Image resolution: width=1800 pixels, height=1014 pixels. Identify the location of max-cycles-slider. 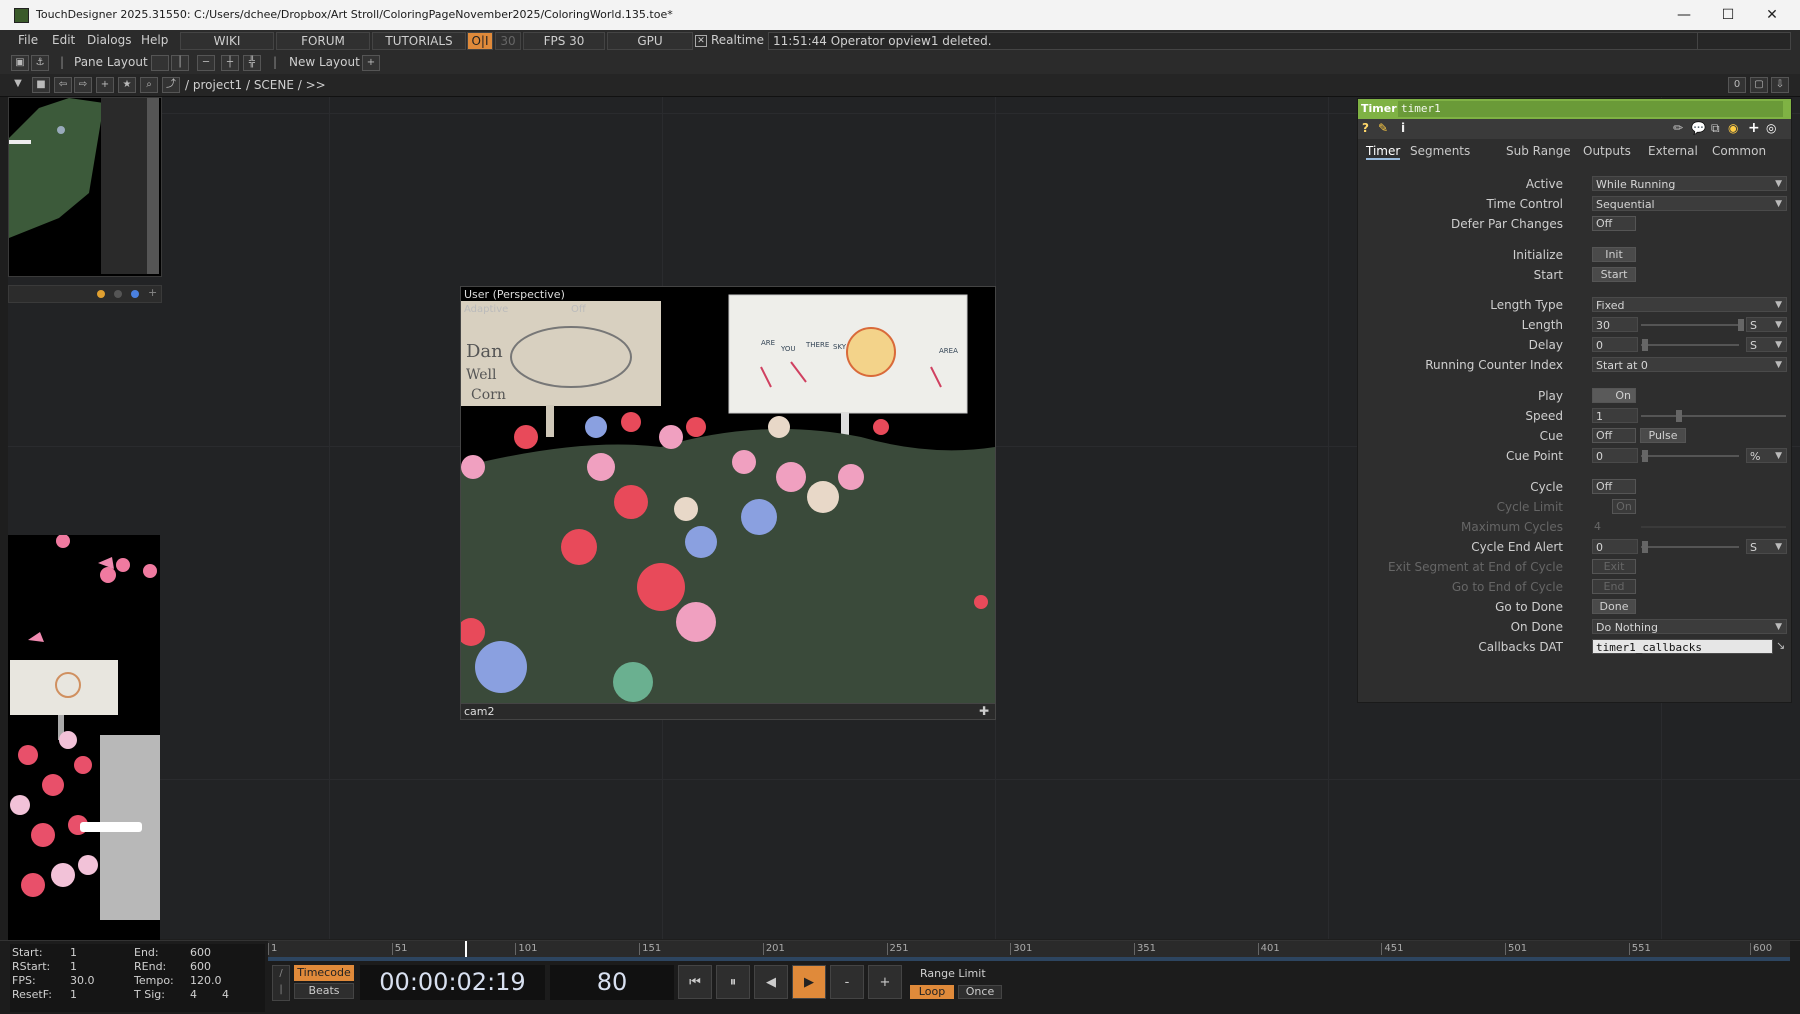
(1713, 527).